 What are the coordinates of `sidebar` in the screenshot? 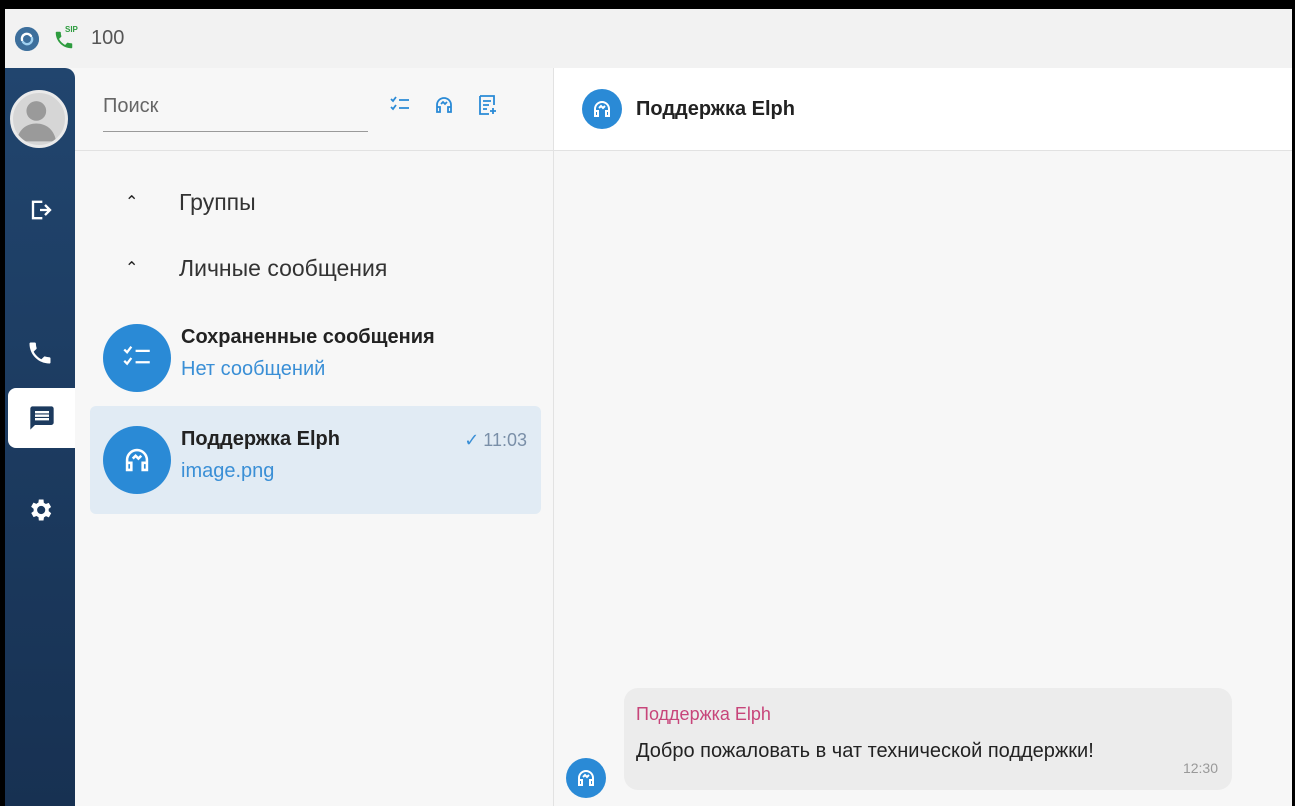 It's located at (40, 437).